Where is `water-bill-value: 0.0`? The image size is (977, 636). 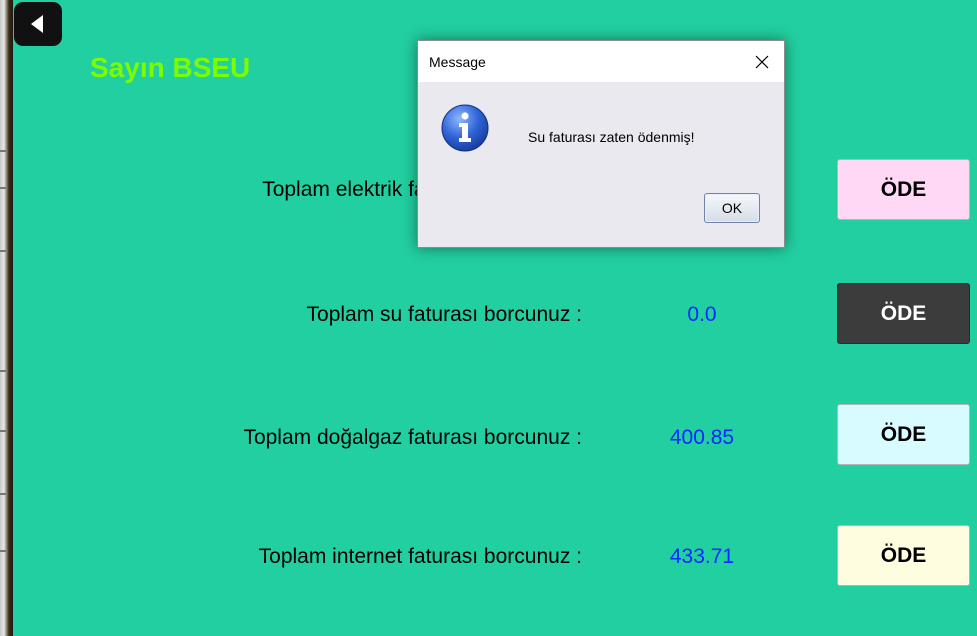
water-bill-value: 0.0 is located at coordinates (702, 314).